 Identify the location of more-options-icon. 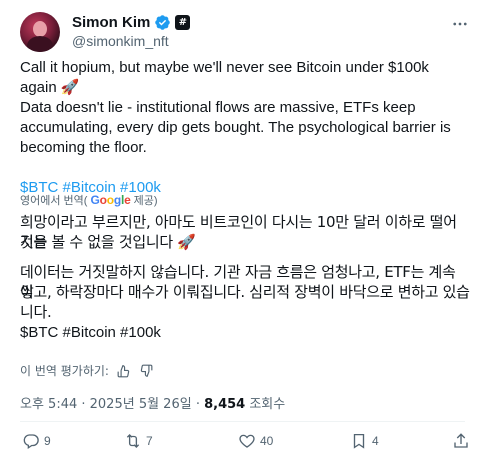
(460, 24).